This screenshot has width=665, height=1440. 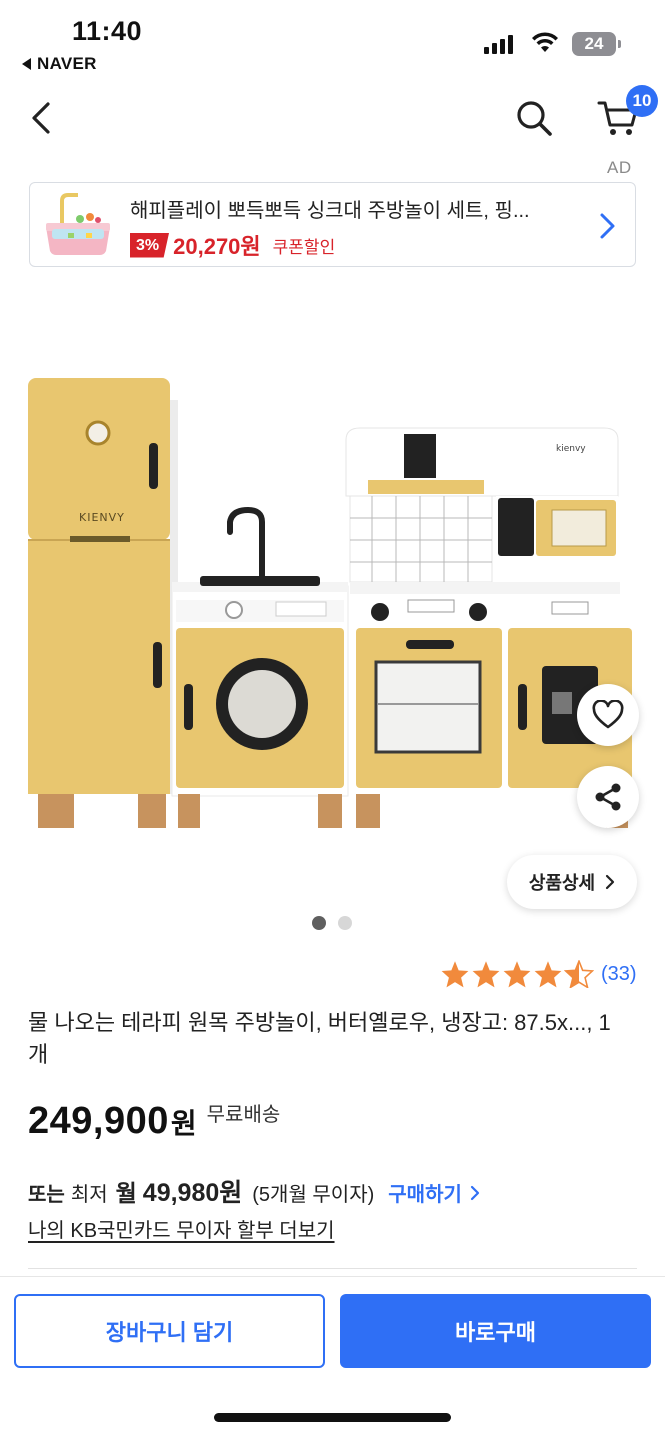 What do you see at coordinates (545, 42) in the screenshot?
I see `wifi-icon` at bounding box center [545, 42].